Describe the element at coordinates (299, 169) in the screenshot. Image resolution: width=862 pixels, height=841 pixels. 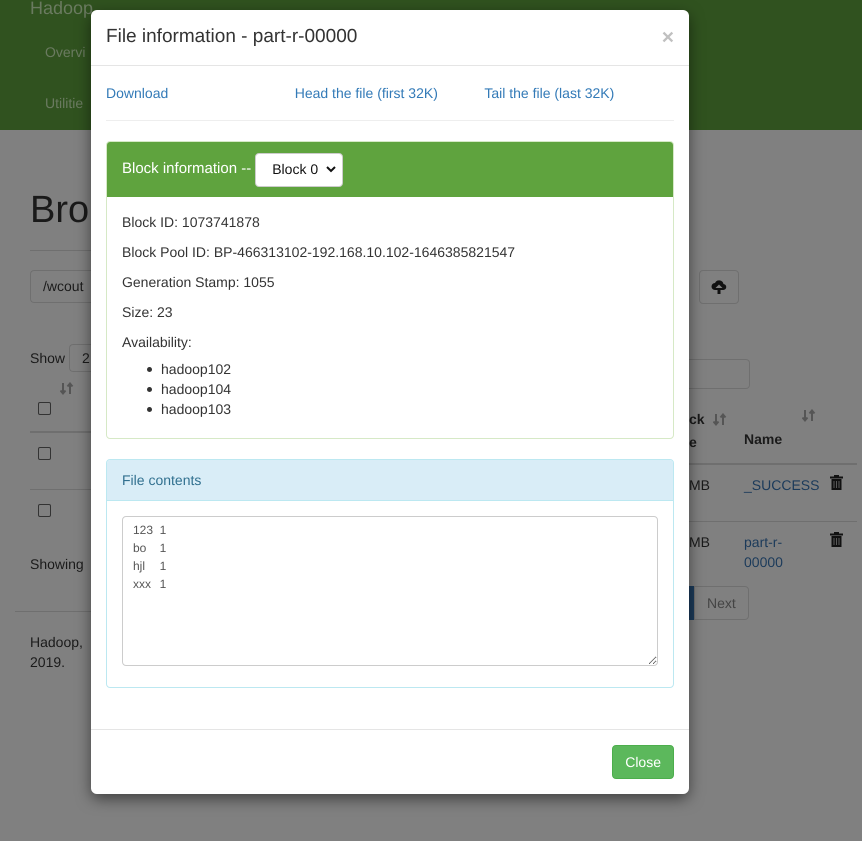
I see `block-select: Block 0` at that location.